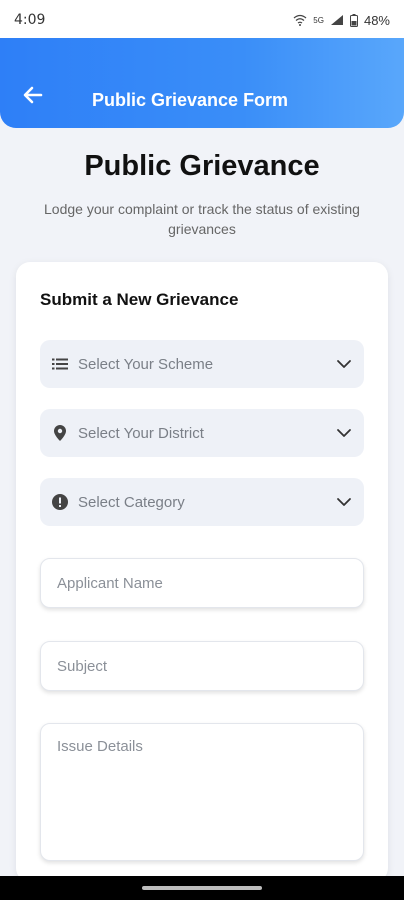 The height and width of the screenshot is (900, 404). I want to click on subject-field-wrapper, so click(202, 666).